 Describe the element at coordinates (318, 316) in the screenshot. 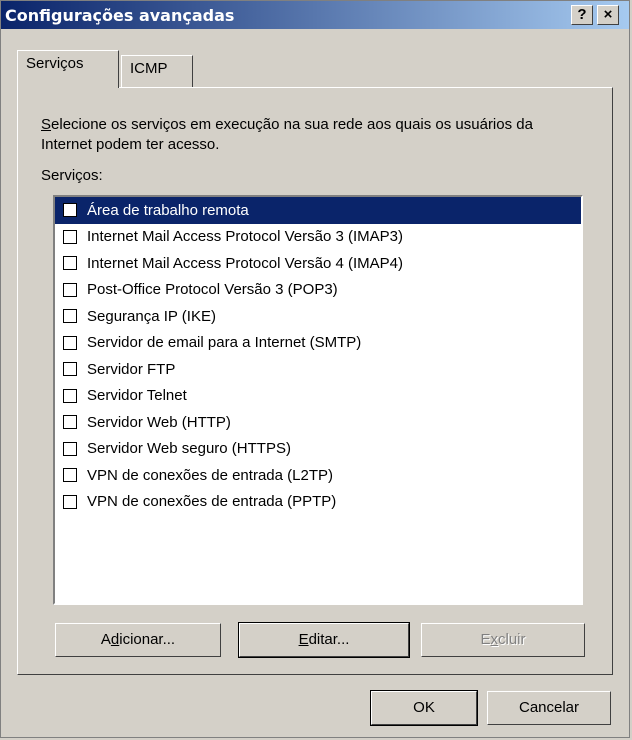

I see `service-list-item: Segurança IP (IKE)` at that location.